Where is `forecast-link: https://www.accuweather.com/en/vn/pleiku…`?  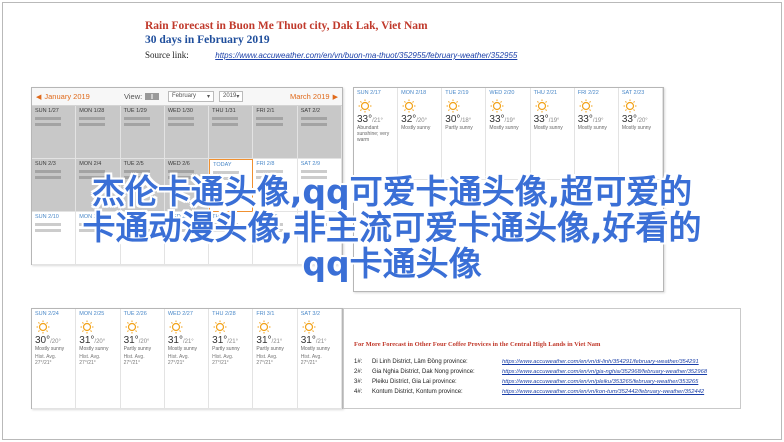 forecast-link: https://www.accuweather.com/en/vn/pleiku… is located at coordinates (600, 382).